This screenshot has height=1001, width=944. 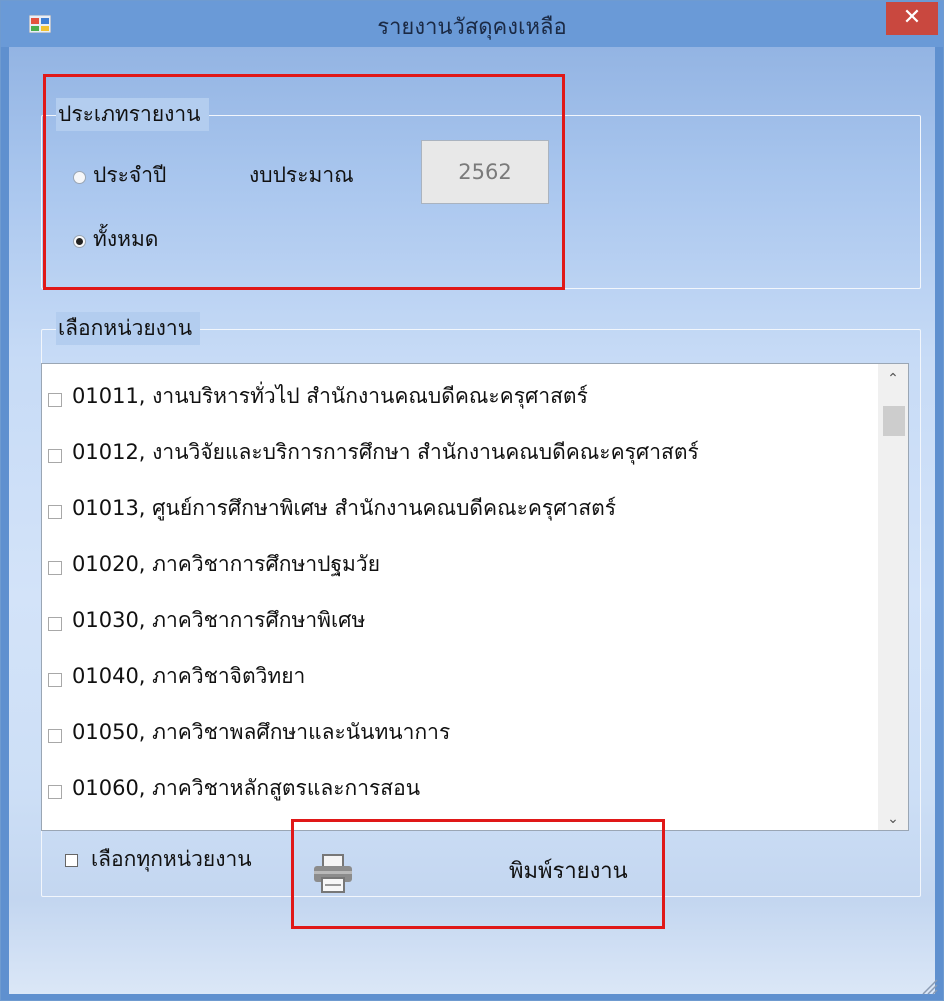 I want to click on list-item-label: 01020, ภาควิชาการศึกษาปฐมวัย, so click(x=226, y=564).